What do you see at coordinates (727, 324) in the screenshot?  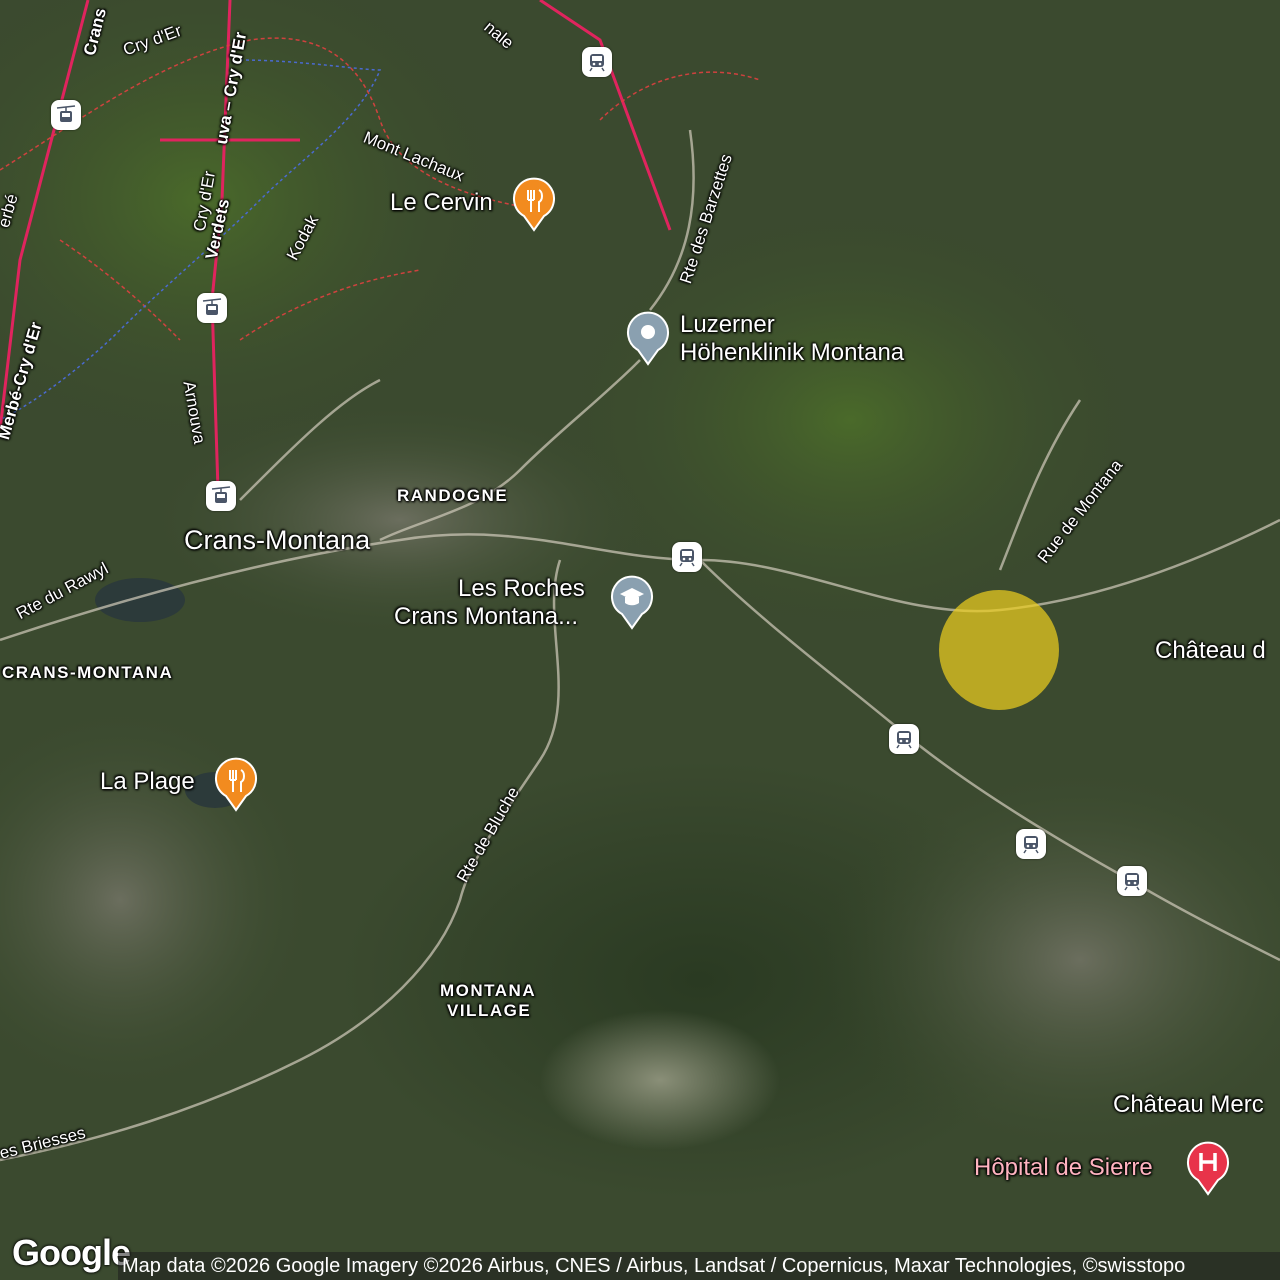 I see `poi-label-luzerner-1: Luzerner` at bounding box center [727, 324].